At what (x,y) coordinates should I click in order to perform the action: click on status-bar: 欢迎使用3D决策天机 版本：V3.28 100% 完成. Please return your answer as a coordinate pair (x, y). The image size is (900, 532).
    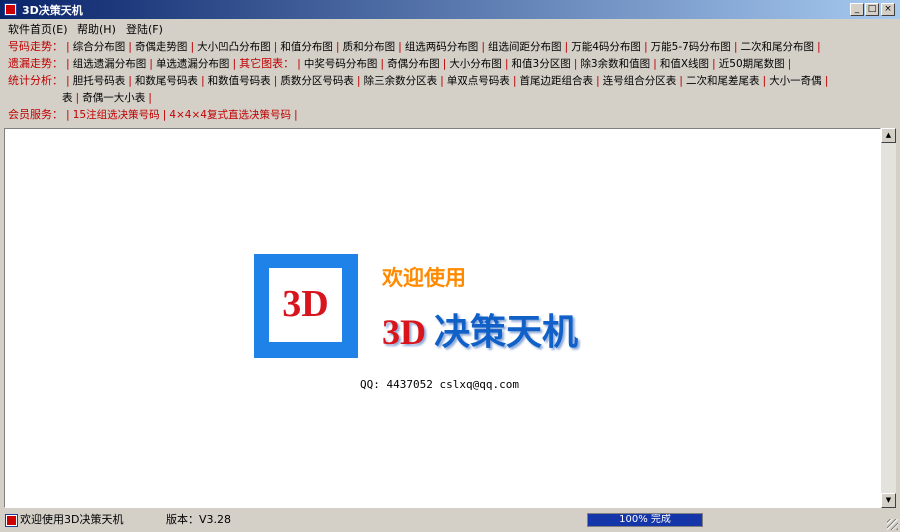
    Looking at the image, I should click on (450, 521).